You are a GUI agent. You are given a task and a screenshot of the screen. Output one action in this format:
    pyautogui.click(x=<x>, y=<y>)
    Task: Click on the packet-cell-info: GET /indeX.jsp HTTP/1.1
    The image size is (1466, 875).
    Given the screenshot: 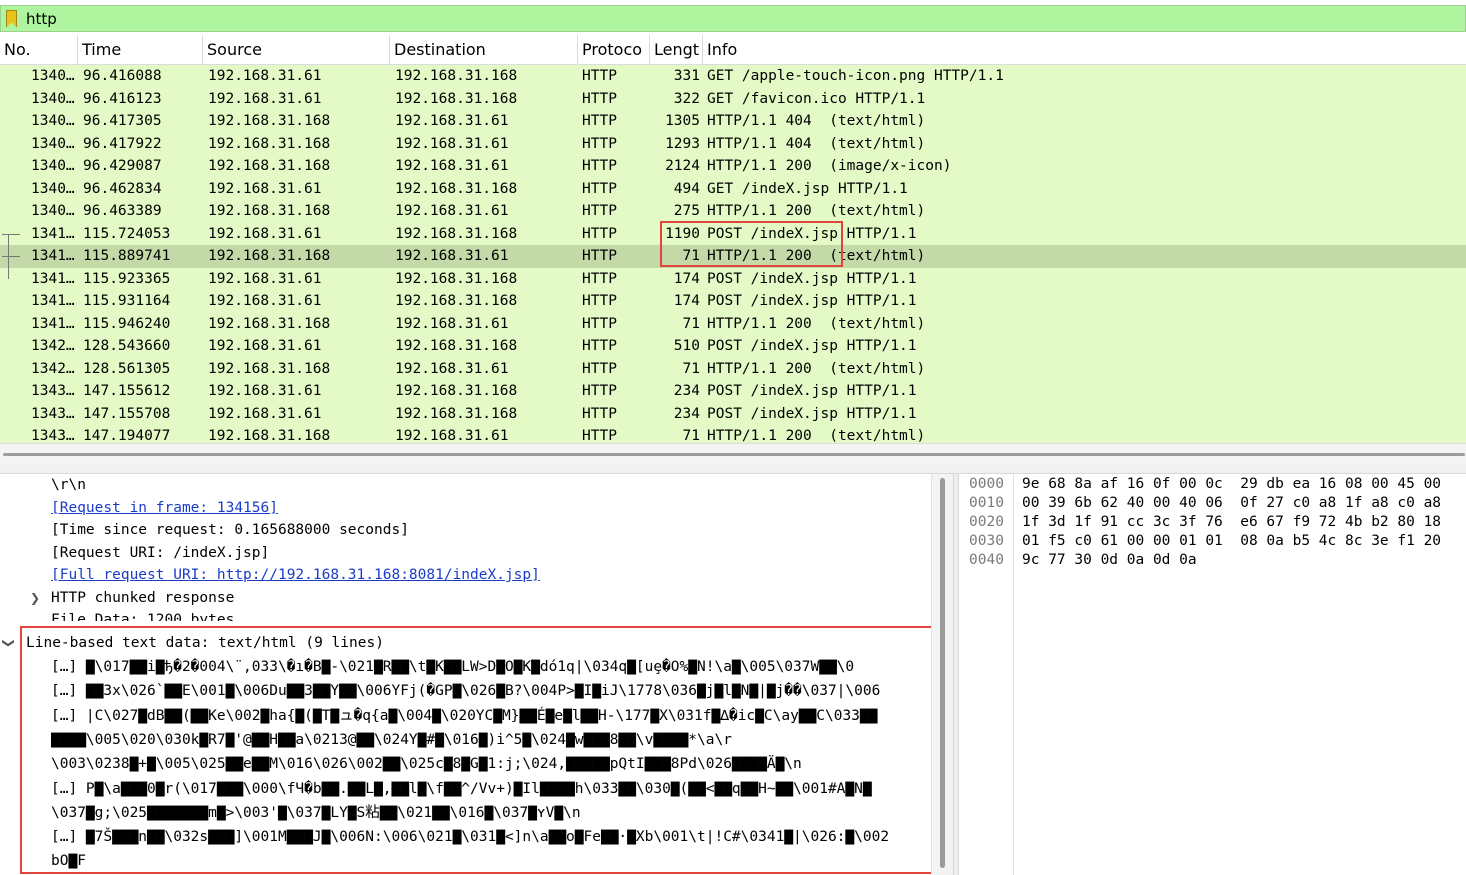 What is the action you would take?
    pyautogui.click(x=807, y=188)
    